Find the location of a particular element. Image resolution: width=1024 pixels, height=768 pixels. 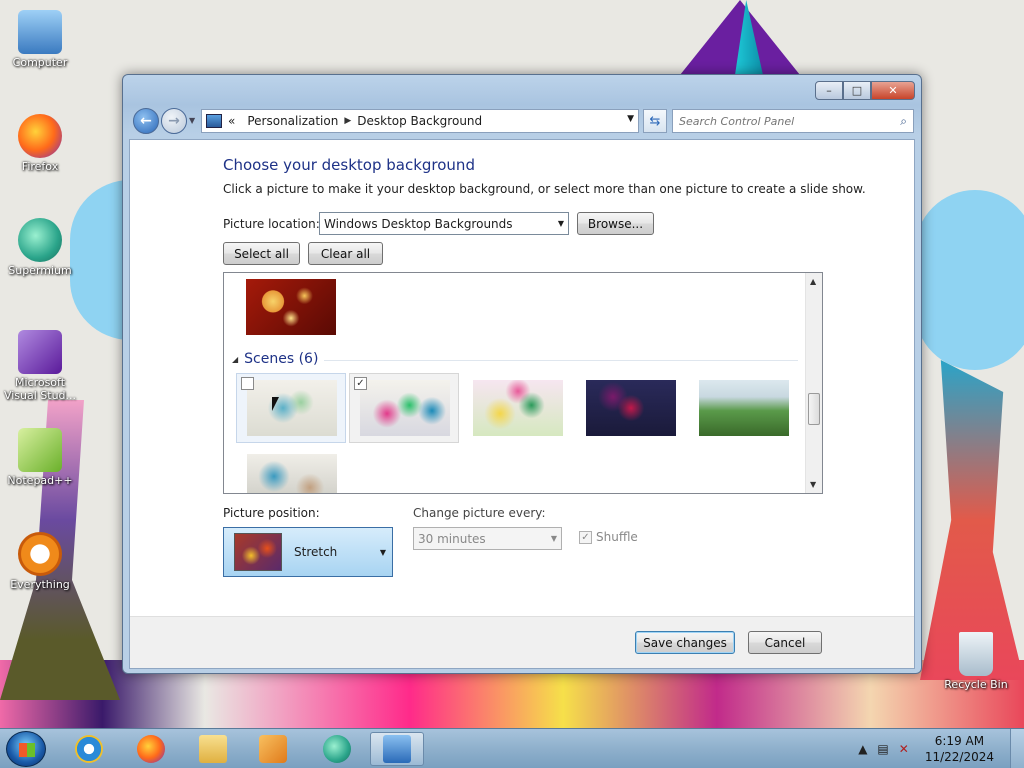

desktop-icon-computer: Computer is located at coordinates (40, 39).